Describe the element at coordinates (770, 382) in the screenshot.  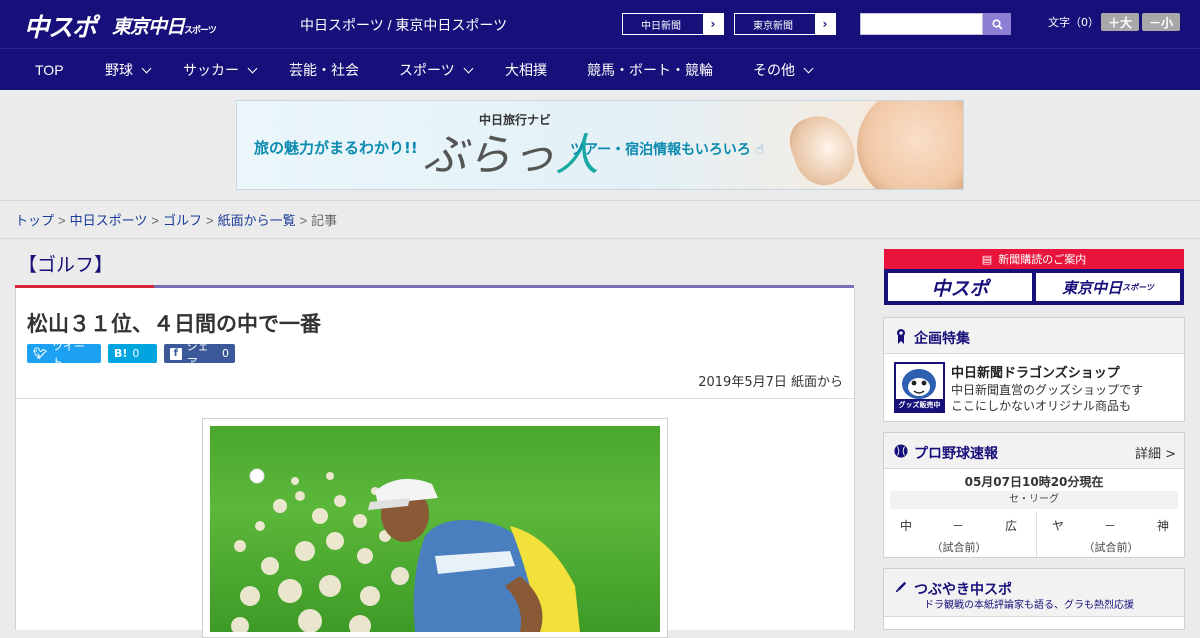
I see `article-date: 2019年5月7日 紙面から` at that location.